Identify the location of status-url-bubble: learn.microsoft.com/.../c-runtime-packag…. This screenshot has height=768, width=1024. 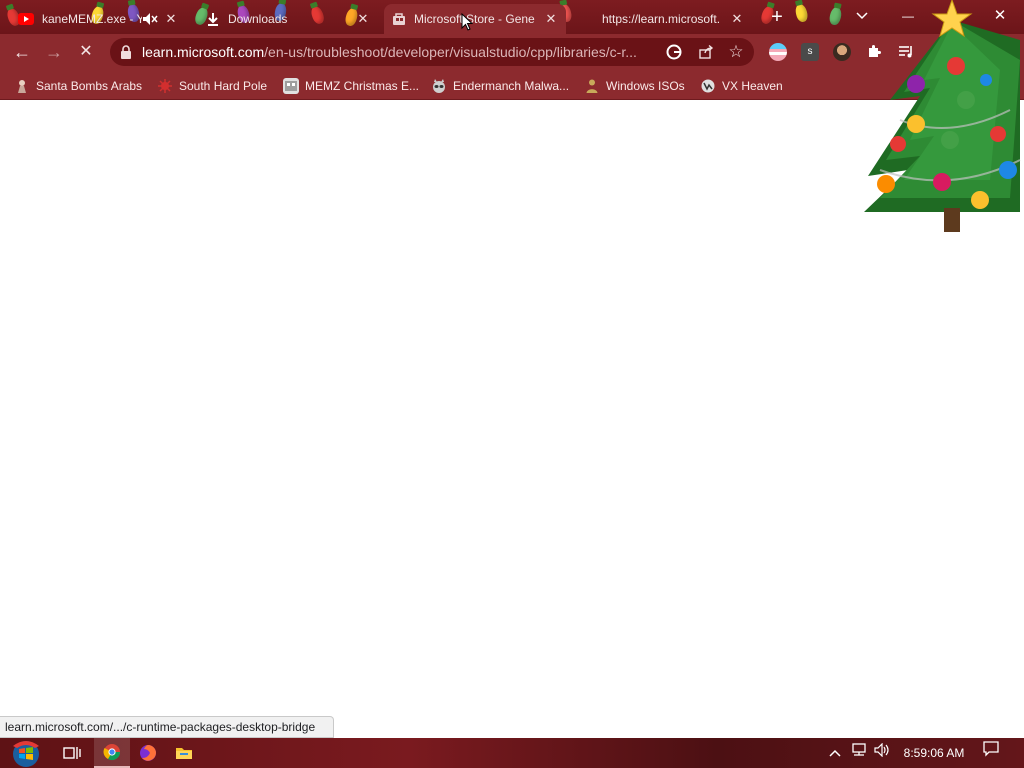
(167, 727).